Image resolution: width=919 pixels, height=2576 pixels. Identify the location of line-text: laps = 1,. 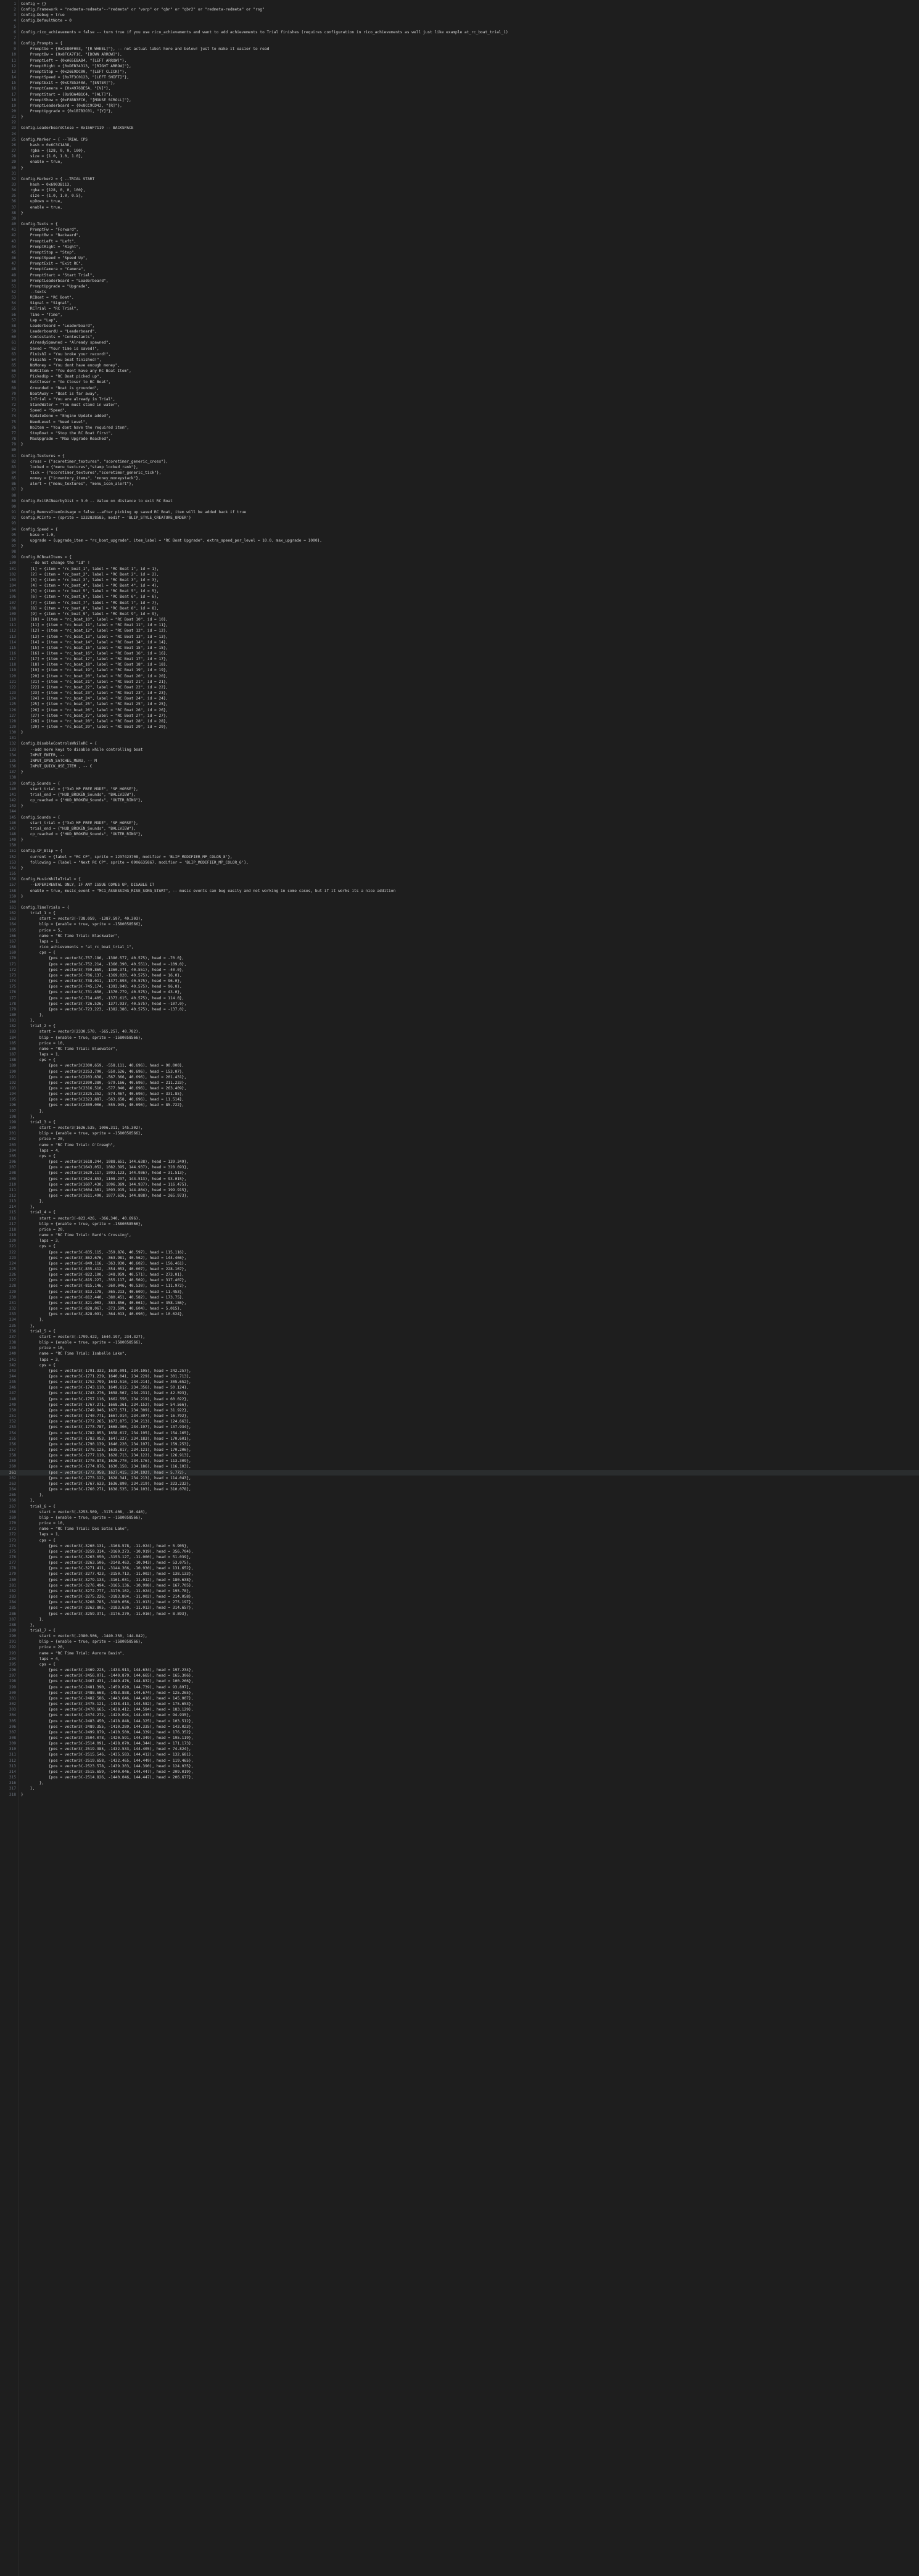
(41, 1054).